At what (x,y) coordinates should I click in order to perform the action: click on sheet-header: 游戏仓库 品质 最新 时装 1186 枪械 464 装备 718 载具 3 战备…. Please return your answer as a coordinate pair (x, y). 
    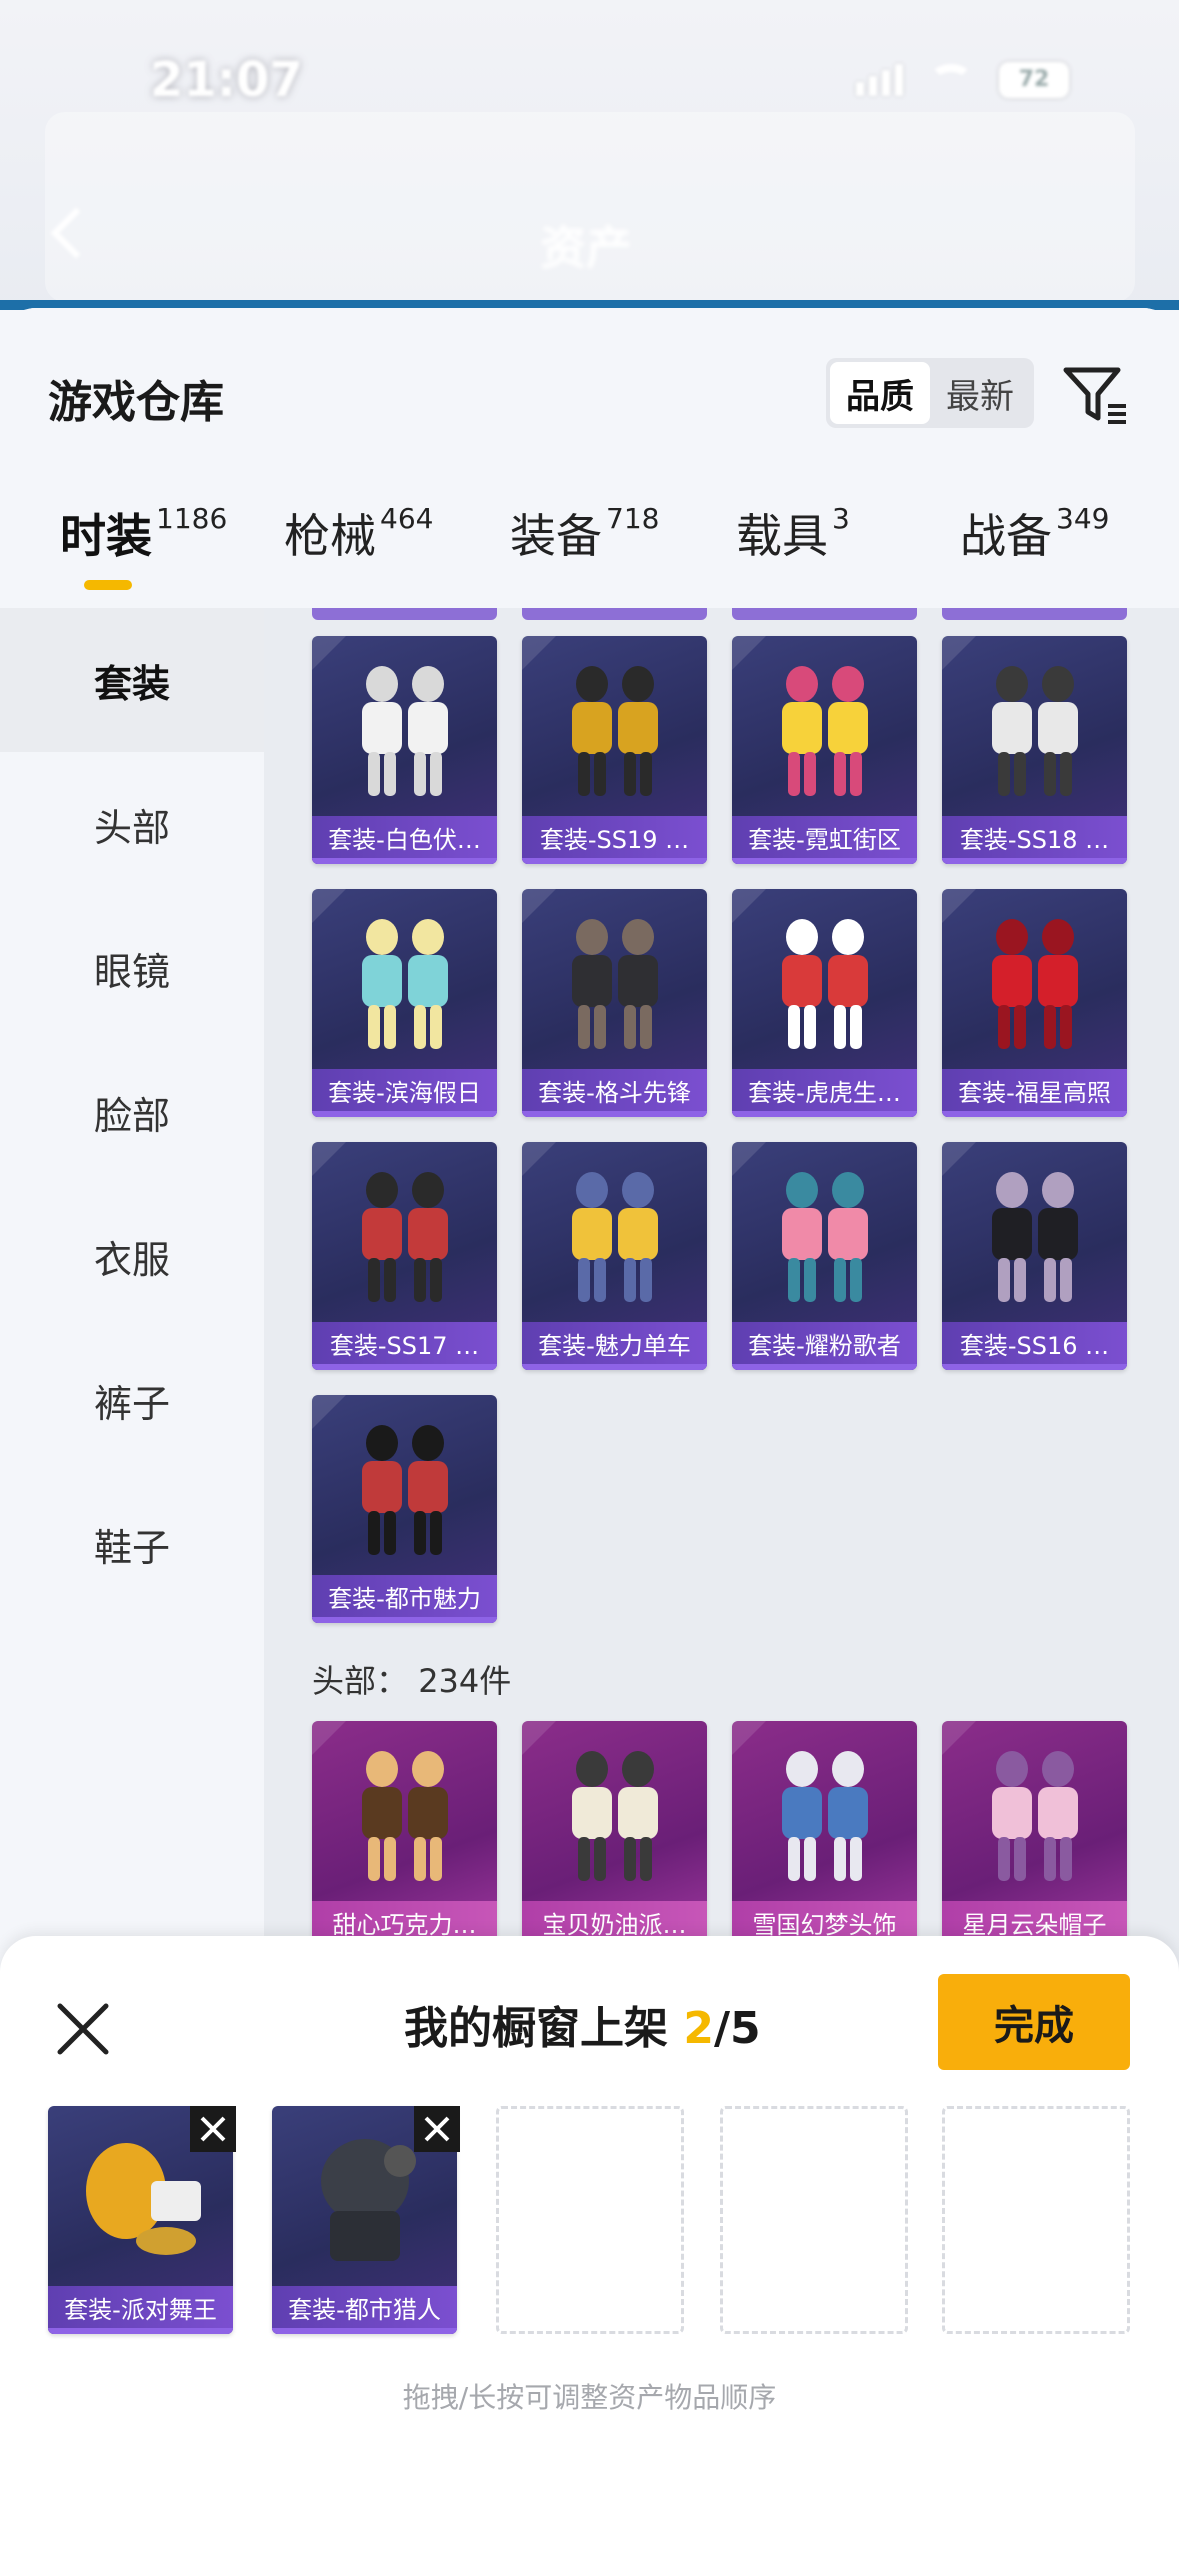
    Looking at the image, I should click on (589, 458).